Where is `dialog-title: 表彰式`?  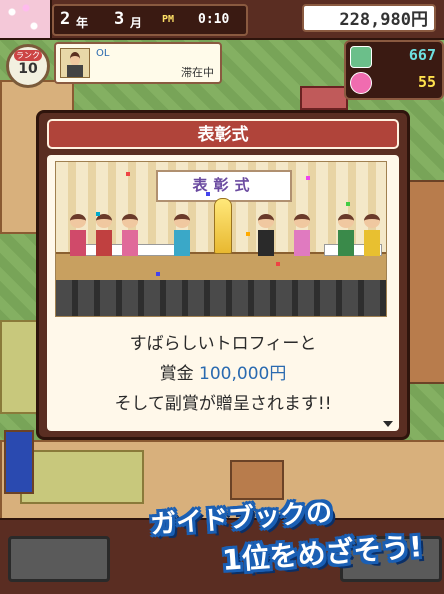 dialog-title: 表彰式 is located at coordinates (223, 134).